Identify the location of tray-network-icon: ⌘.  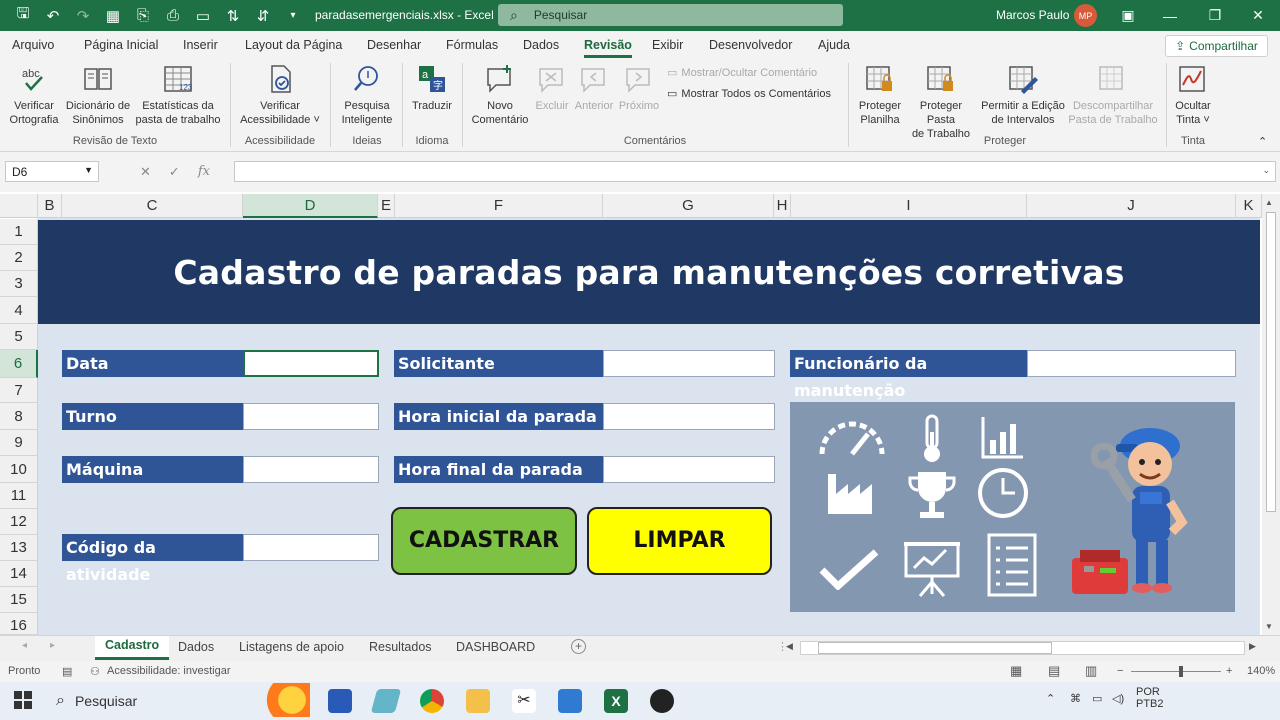
(1075, 698).